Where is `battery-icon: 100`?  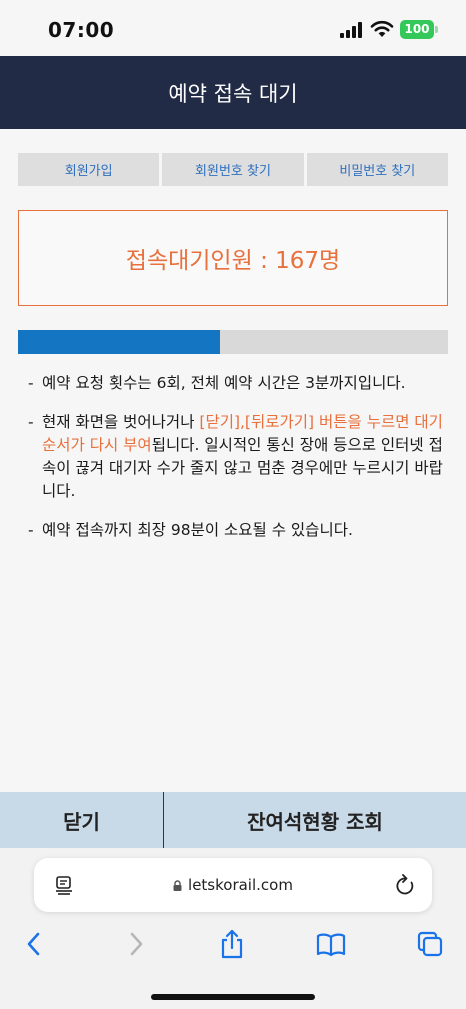 battery-icon: 100 is located at coordinates (419, 29).